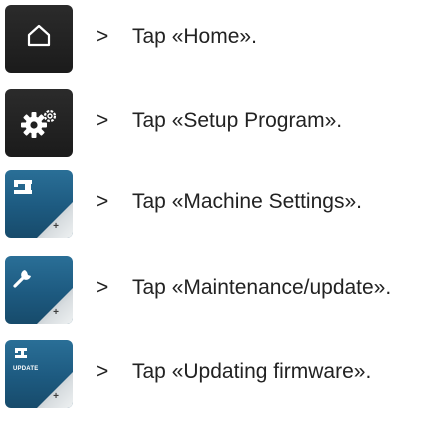 The width and height of the screenshot is (423, 421). What do you see at coordinates (237, 120) in the screenshot?
I see `step-text: Tap «Setup Program».` at bounding box center [237, 120].